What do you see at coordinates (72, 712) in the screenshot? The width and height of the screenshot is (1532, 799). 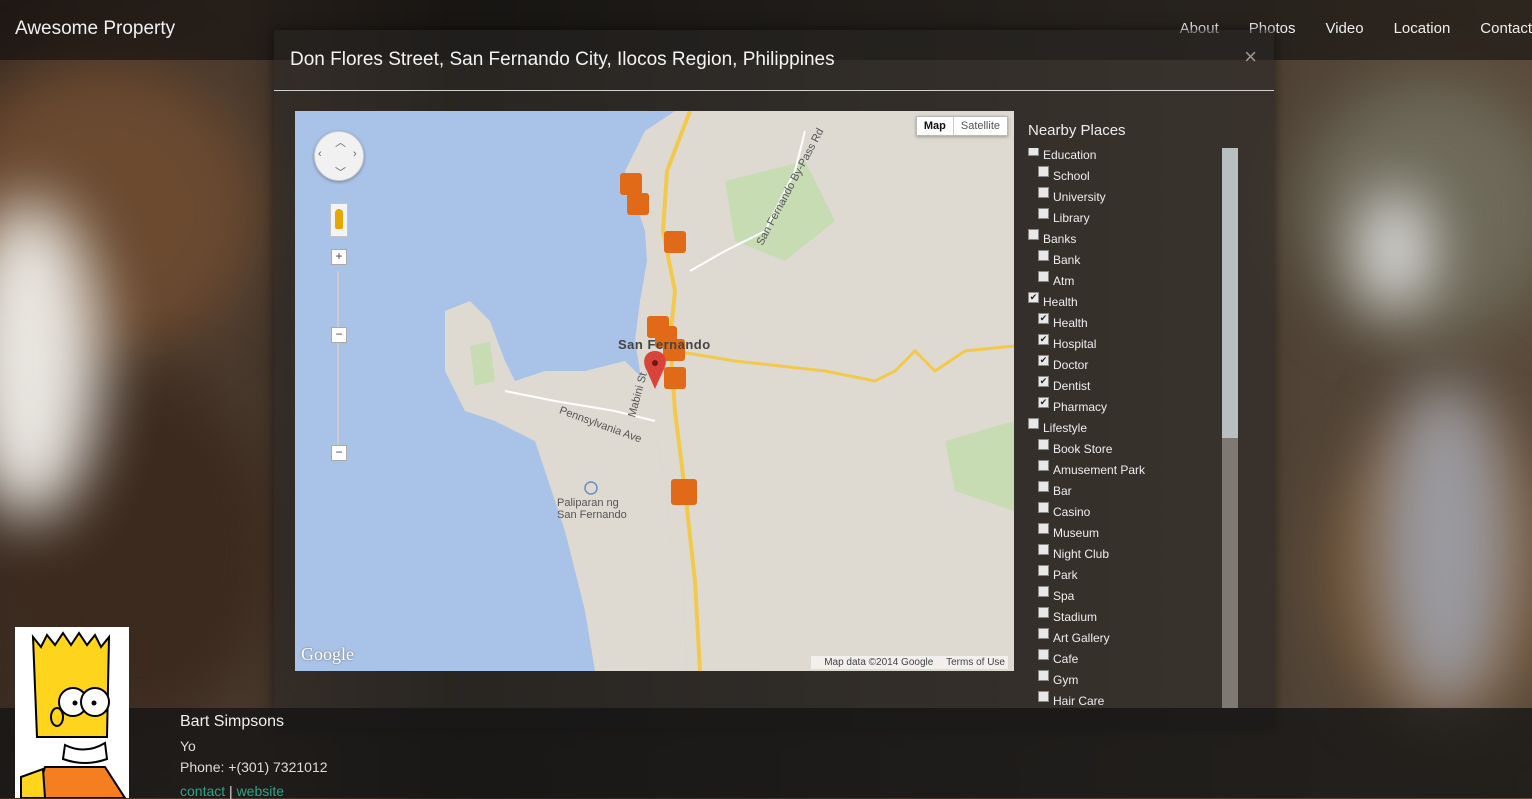 I see `bart-avatar-icon` at bounding box center [72, 712].